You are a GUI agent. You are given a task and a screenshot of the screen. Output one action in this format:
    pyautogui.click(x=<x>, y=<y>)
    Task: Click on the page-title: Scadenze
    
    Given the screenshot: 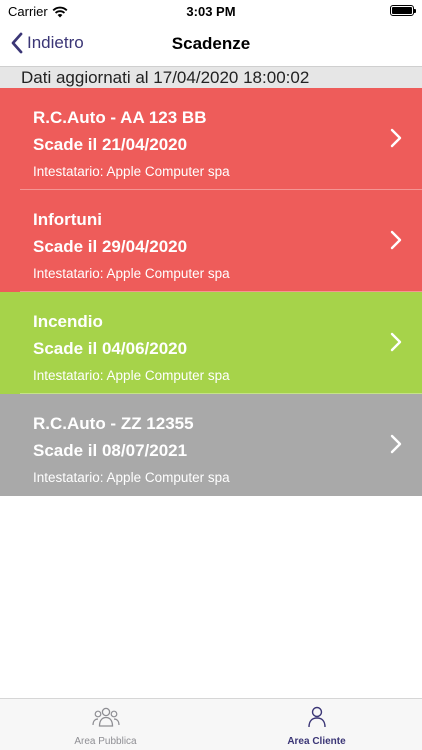 What is the action you would take?
    pyautogui.click(x=211, y=43)
    